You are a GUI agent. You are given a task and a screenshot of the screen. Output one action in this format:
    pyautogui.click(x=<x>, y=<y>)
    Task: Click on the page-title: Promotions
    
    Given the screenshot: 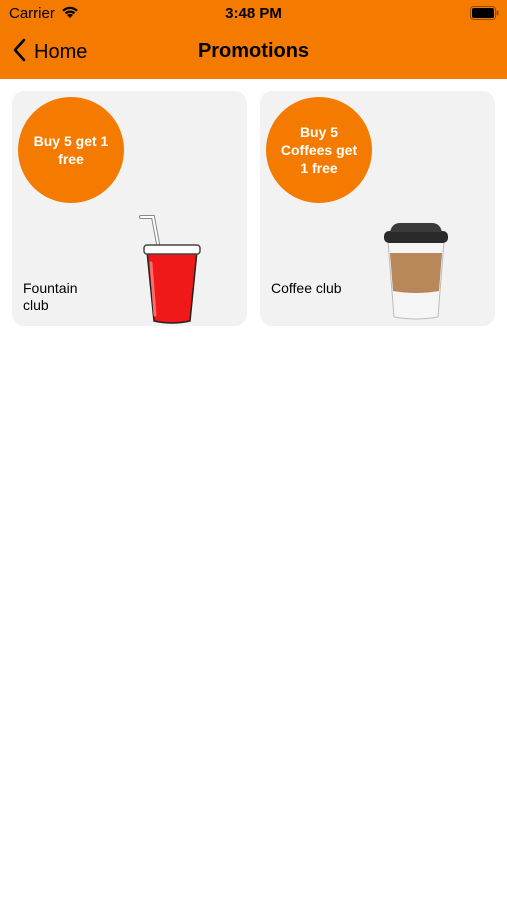 What is the action you would take?
    pyautogui.click(x=253, y=51)
    